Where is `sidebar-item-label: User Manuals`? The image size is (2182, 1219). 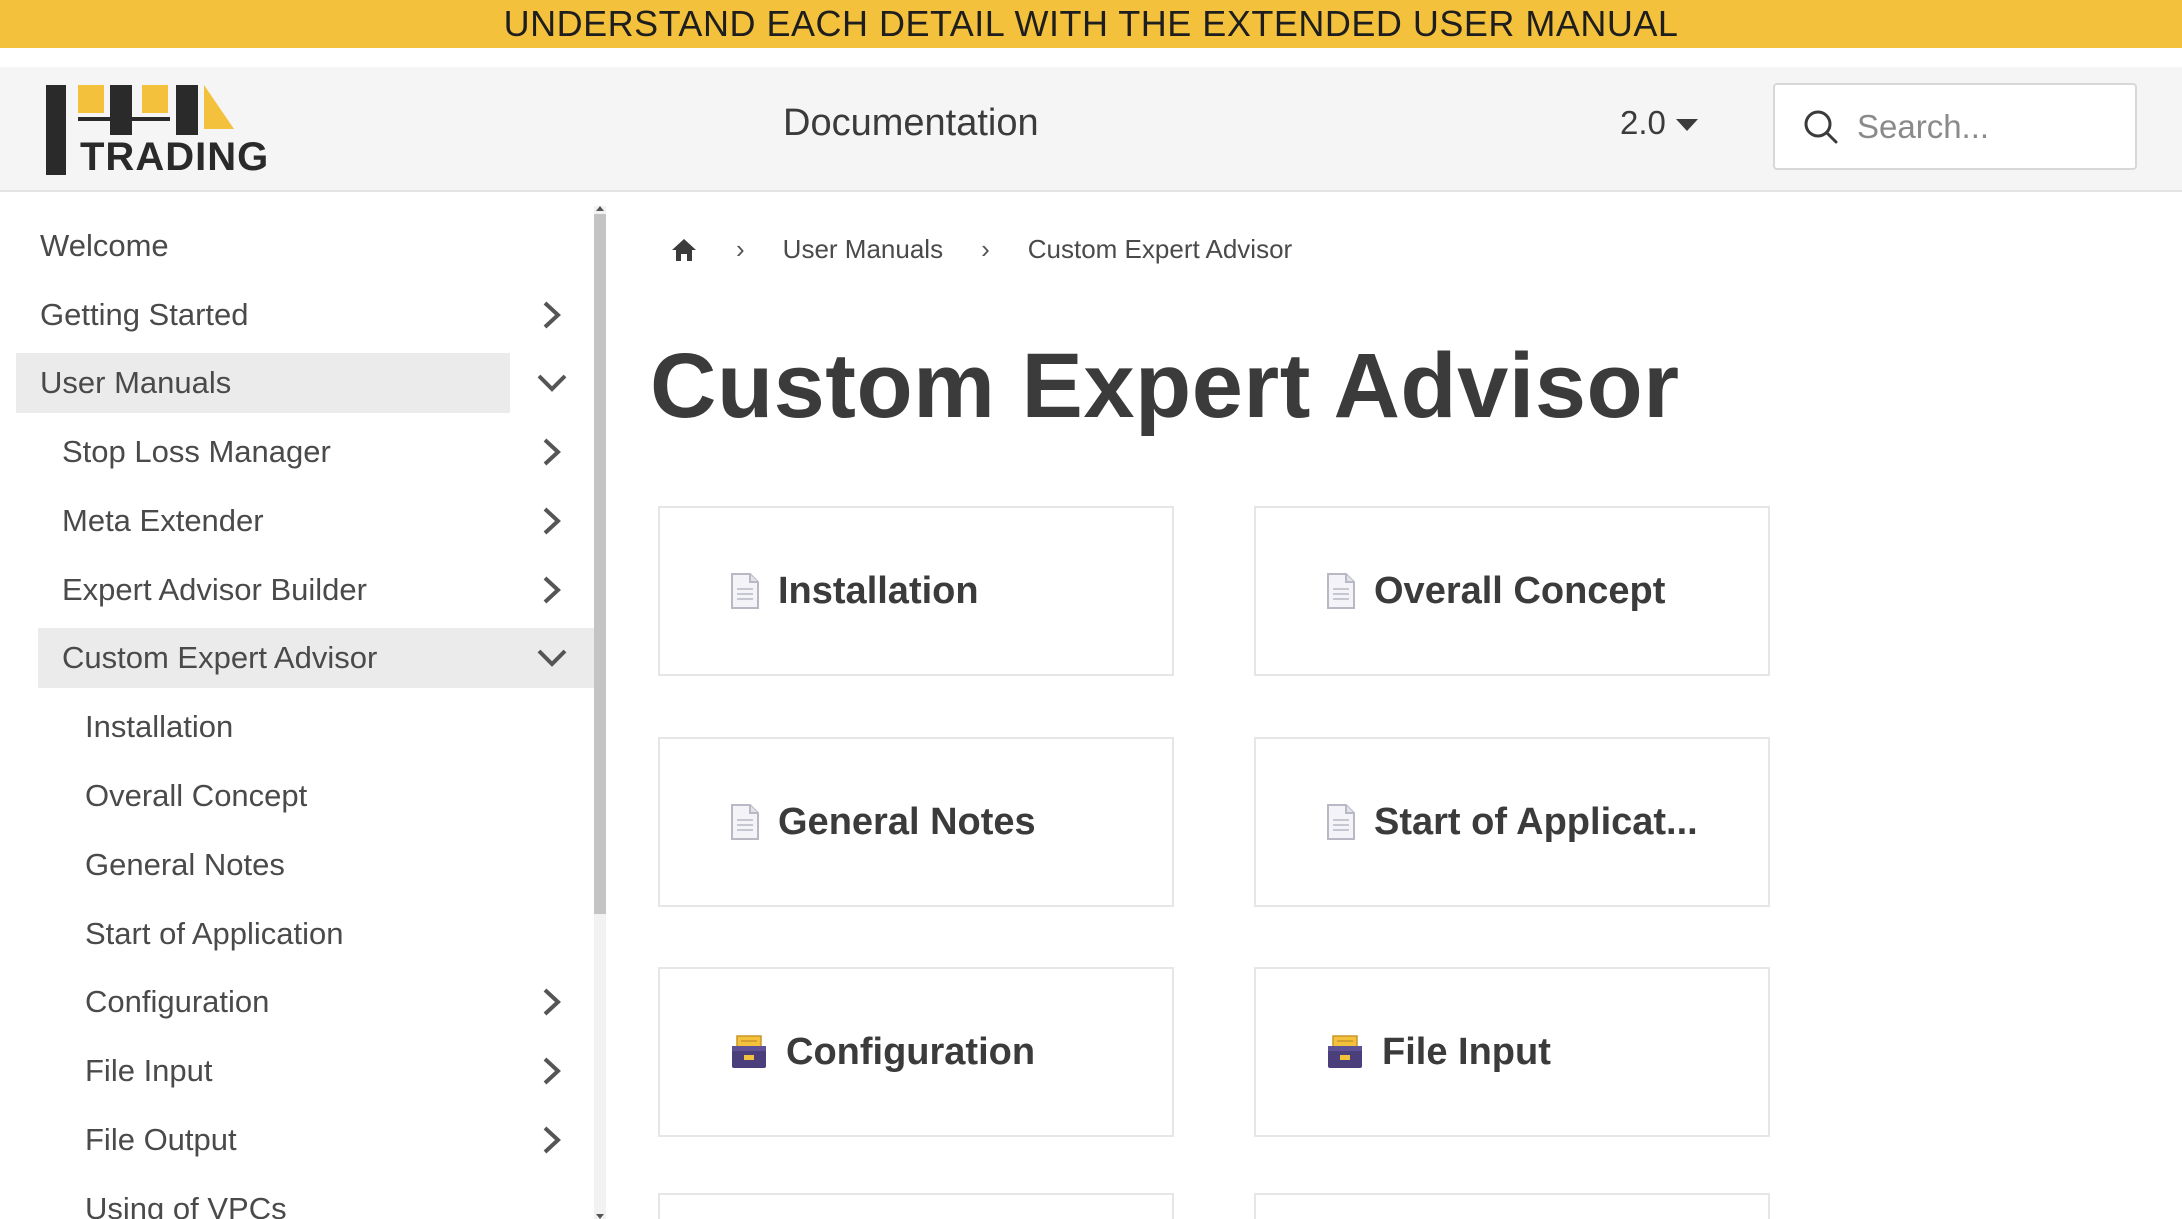 sidebar-item-label: User Manuals is located at coordinates (136, 382).